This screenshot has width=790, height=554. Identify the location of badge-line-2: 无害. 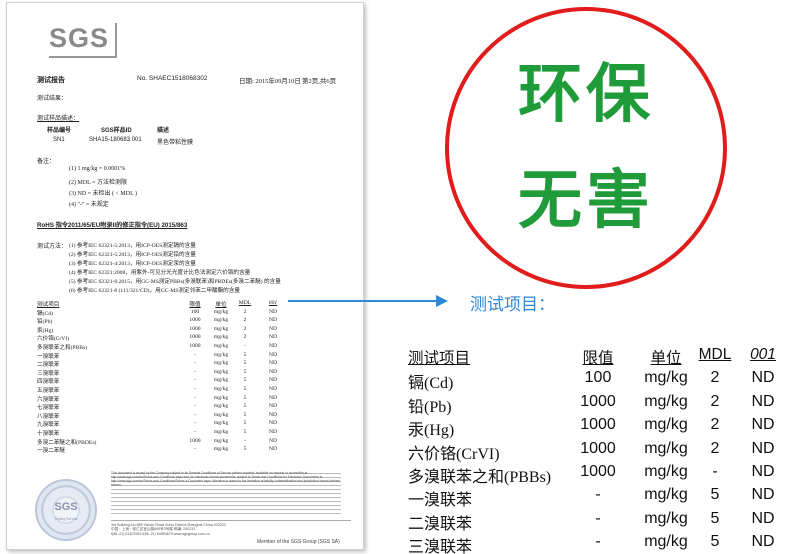
(586, 201).